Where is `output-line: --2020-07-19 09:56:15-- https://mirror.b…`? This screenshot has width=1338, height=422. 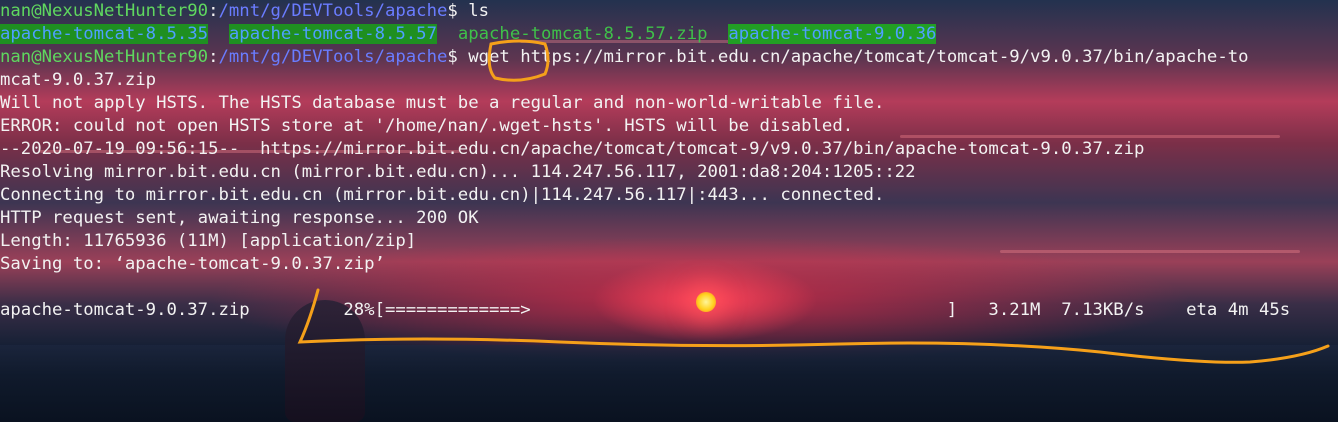 output-line: --2020-07-19 09:56:15-- https://mirror.b… is located at coordinates (572, 149).